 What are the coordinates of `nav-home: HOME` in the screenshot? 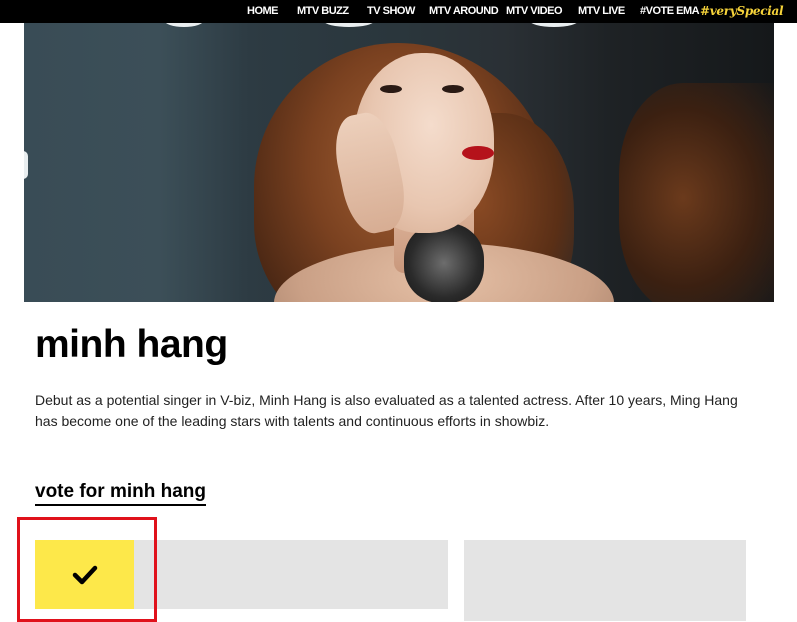 It's located at (263, 11).